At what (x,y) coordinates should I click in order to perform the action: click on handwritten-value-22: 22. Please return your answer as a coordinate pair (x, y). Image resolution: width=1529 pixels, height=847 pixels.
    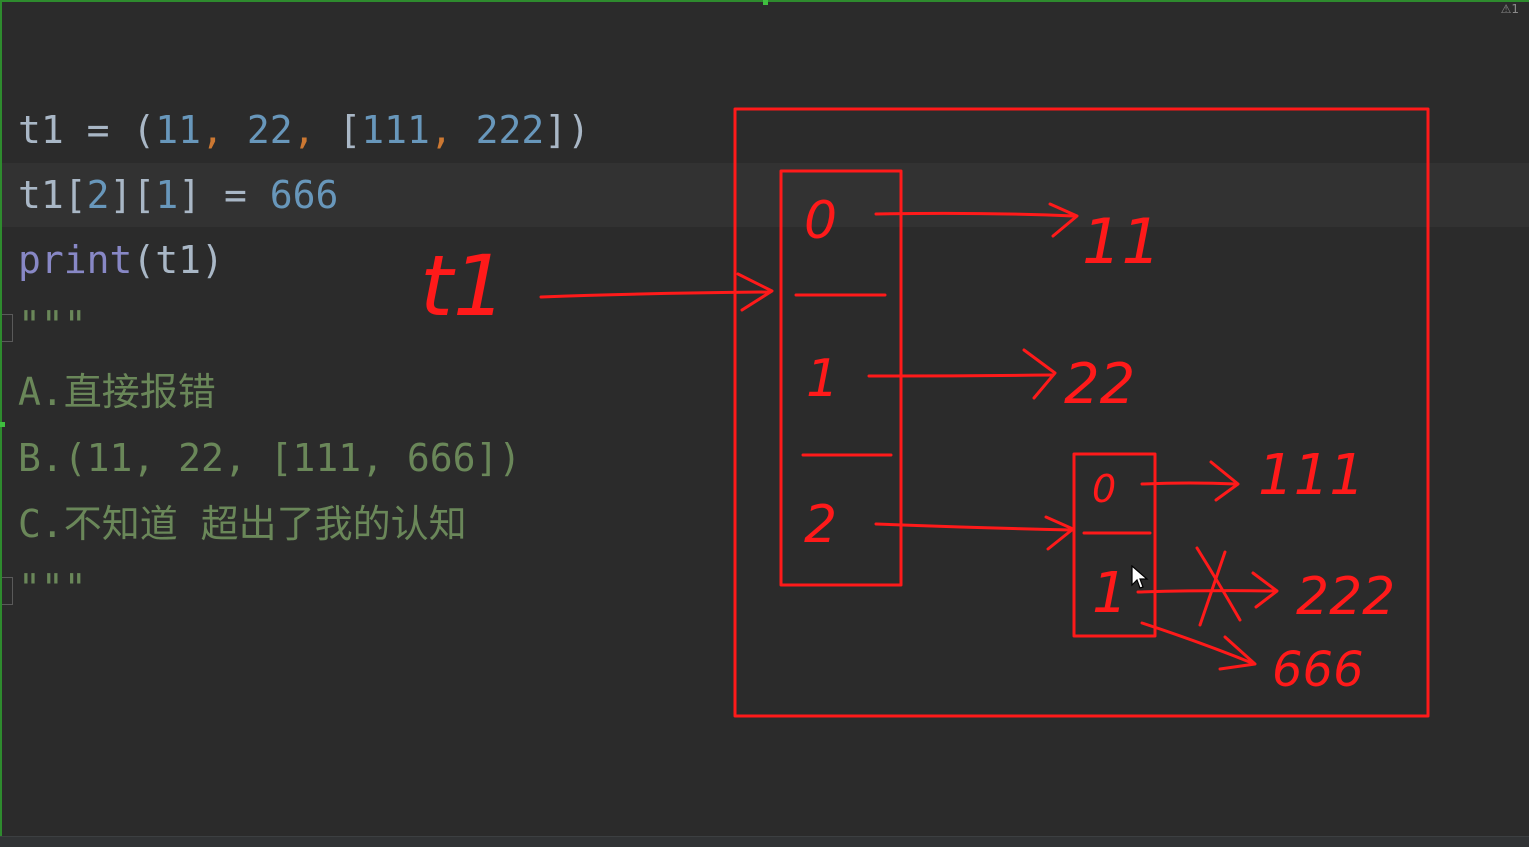
    Looking at the image, I should click on (1099, 384).